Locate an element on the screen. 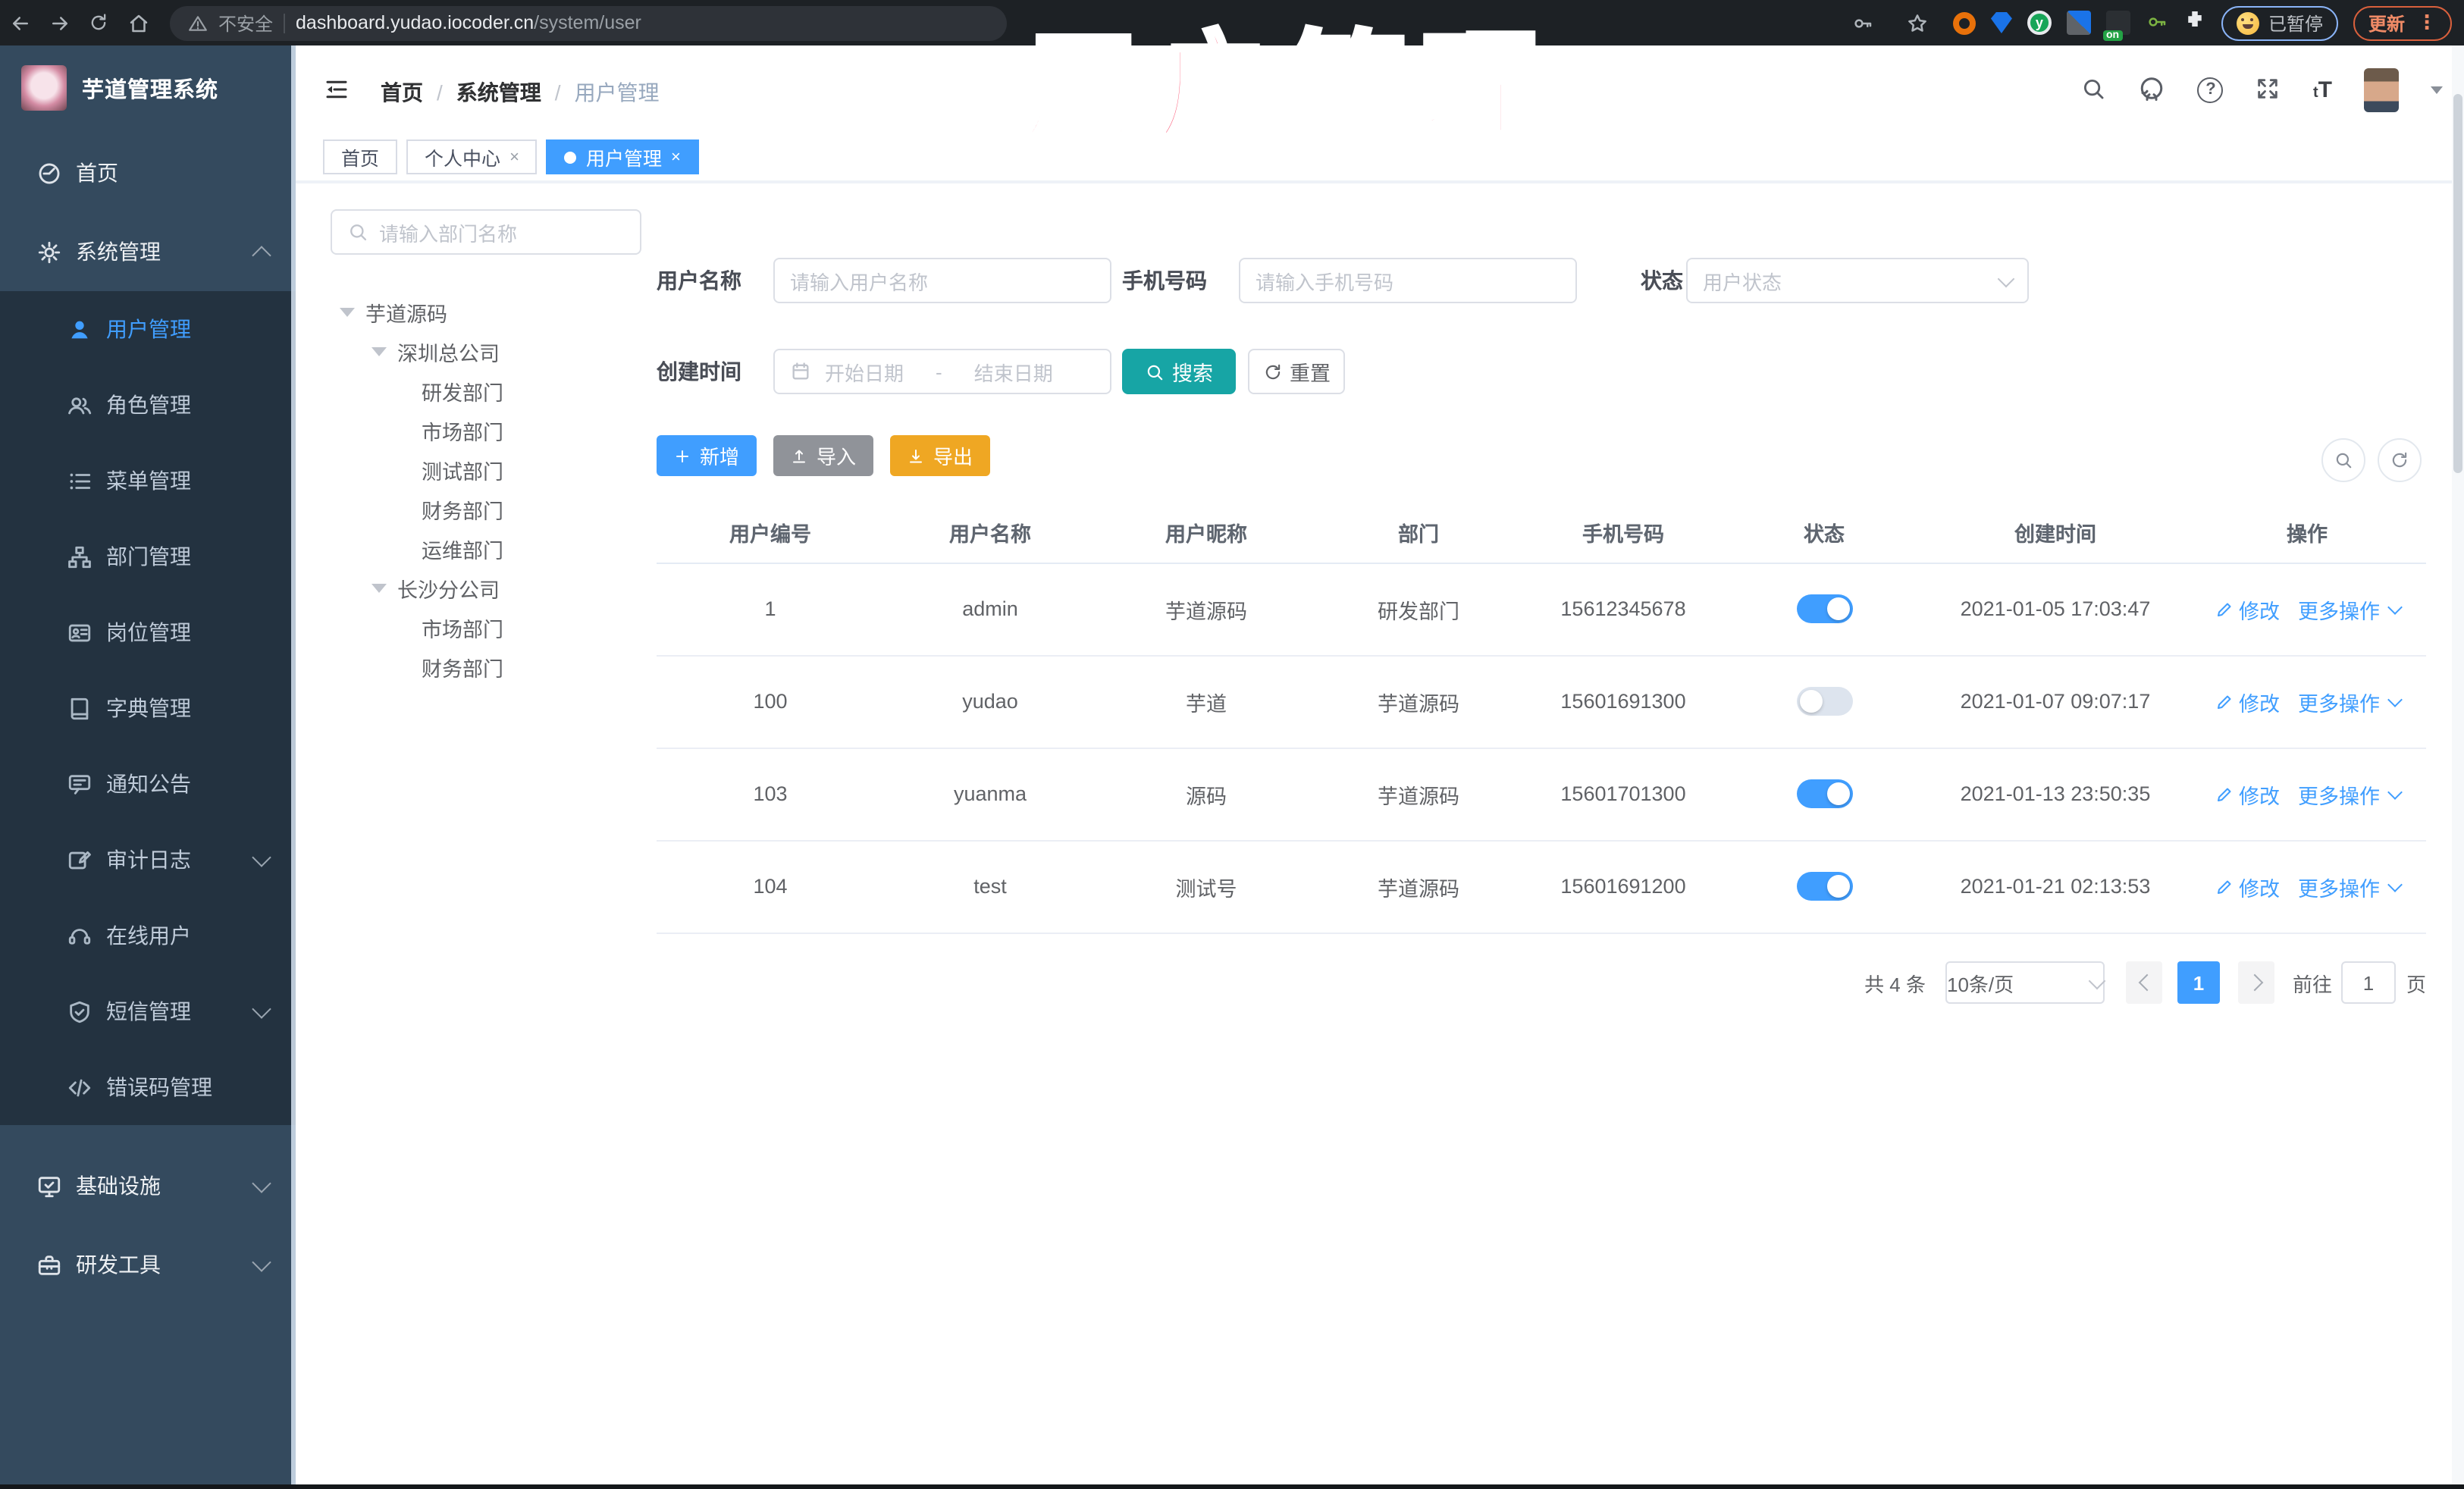 Image resolution: width=2464 pixels, height=1489 pixels. sidebar-item-在线用户: 在线用户 is located at coordinates (148, 935).